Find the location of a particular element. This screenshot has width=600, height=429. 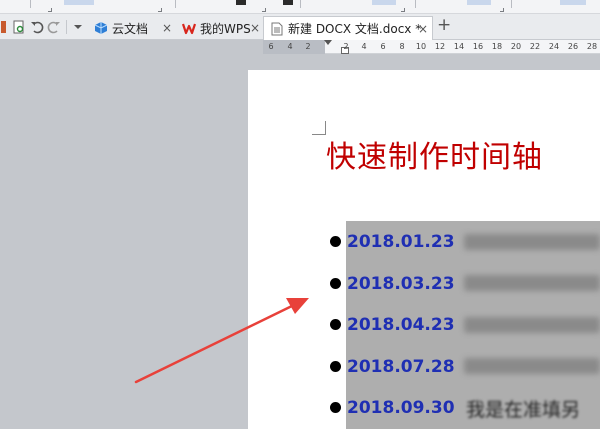

timeline-date: 2018.09.30 is located at coordinates (401, 408).